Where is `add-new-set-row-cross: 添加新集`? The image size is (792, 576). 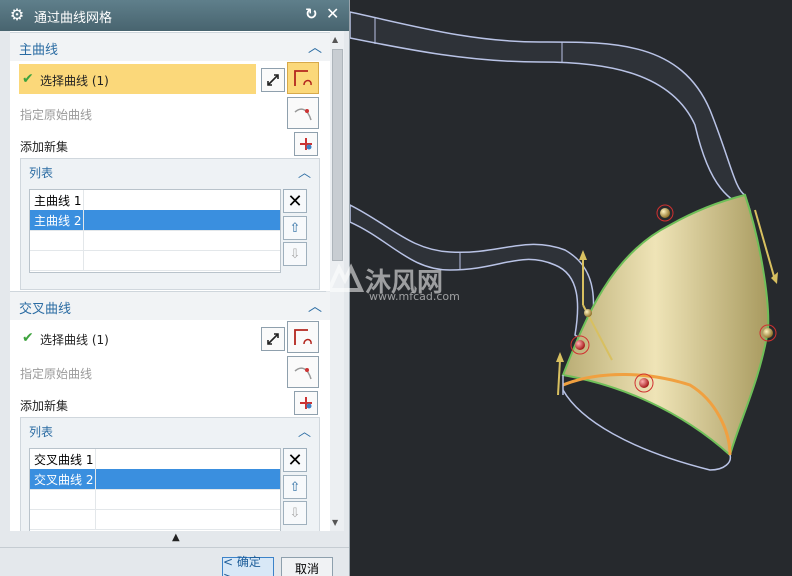 add-new-set-row-cross: 添加新集 is located at coordinates (170, 404).